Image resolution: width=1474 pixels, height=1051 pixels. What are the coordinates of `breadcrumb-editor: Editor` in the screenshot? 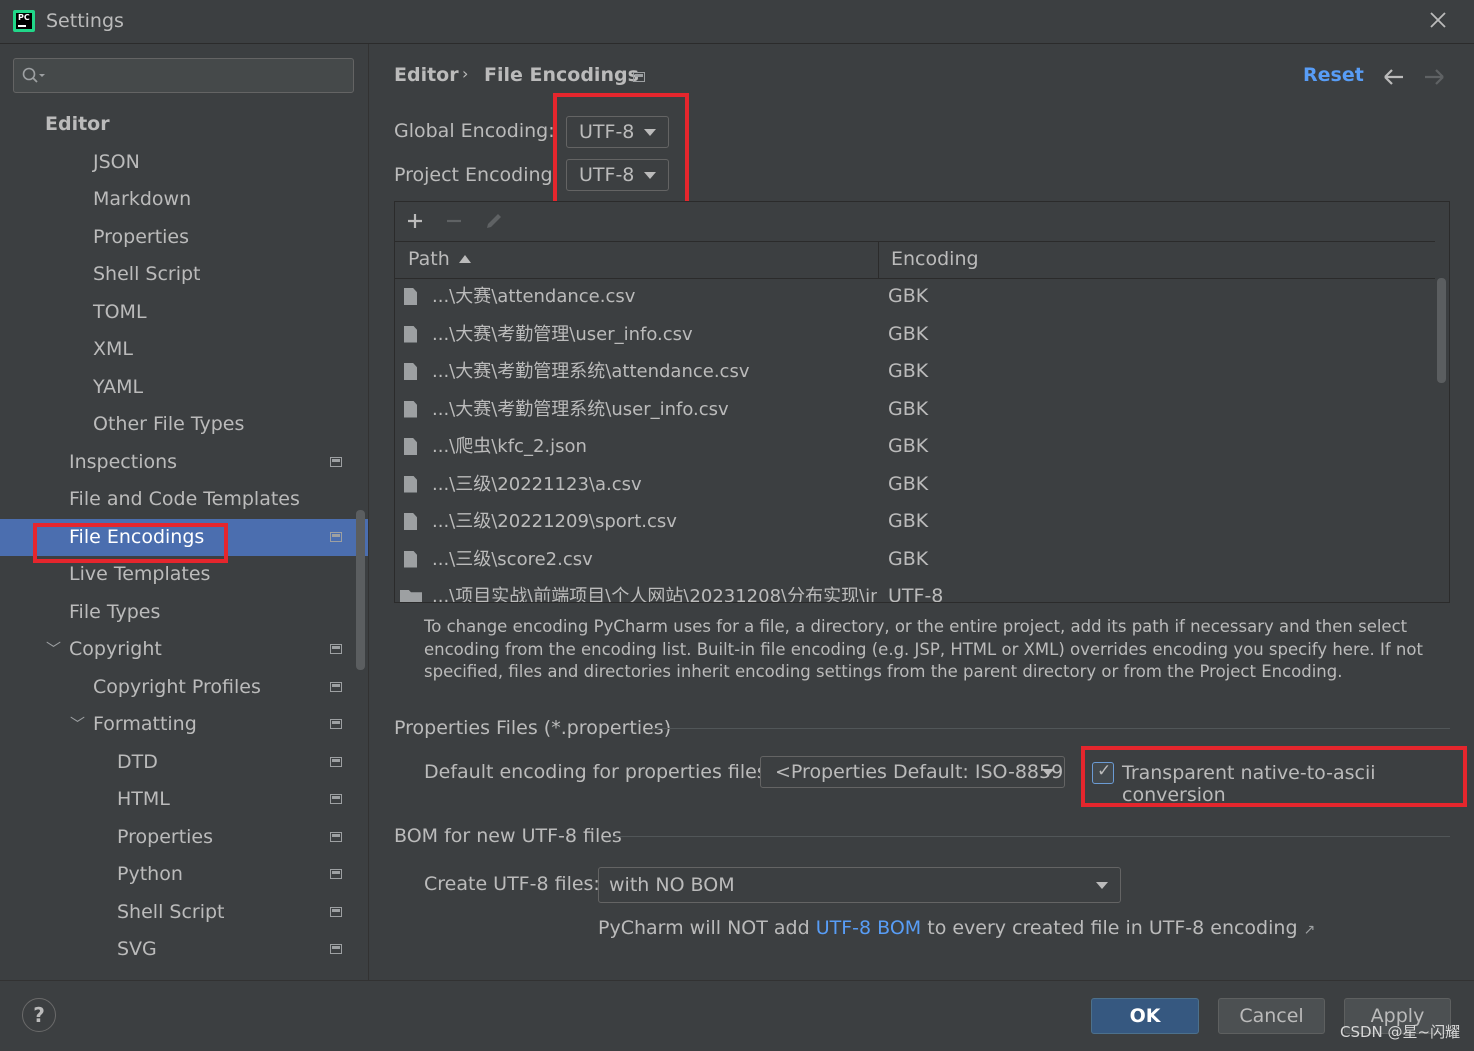 It's located at (426, 75).